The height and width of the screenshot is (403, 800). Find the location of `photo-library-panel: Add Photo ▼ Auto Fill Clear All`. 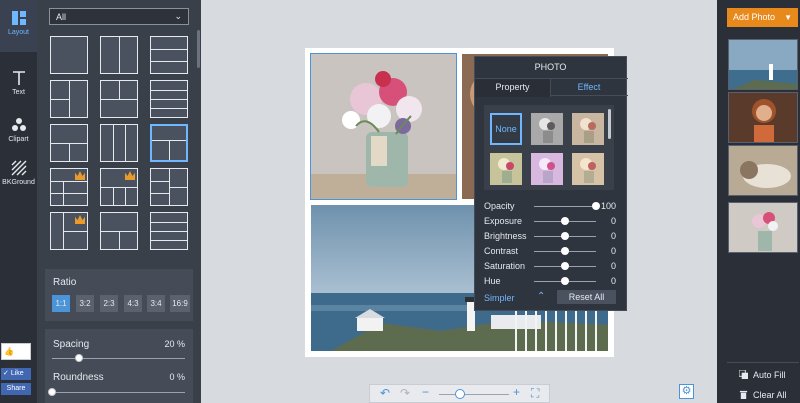

photo-library-panel: Add Photo ▼ Auto Fill Clear All is located at coordinates (758, 201).